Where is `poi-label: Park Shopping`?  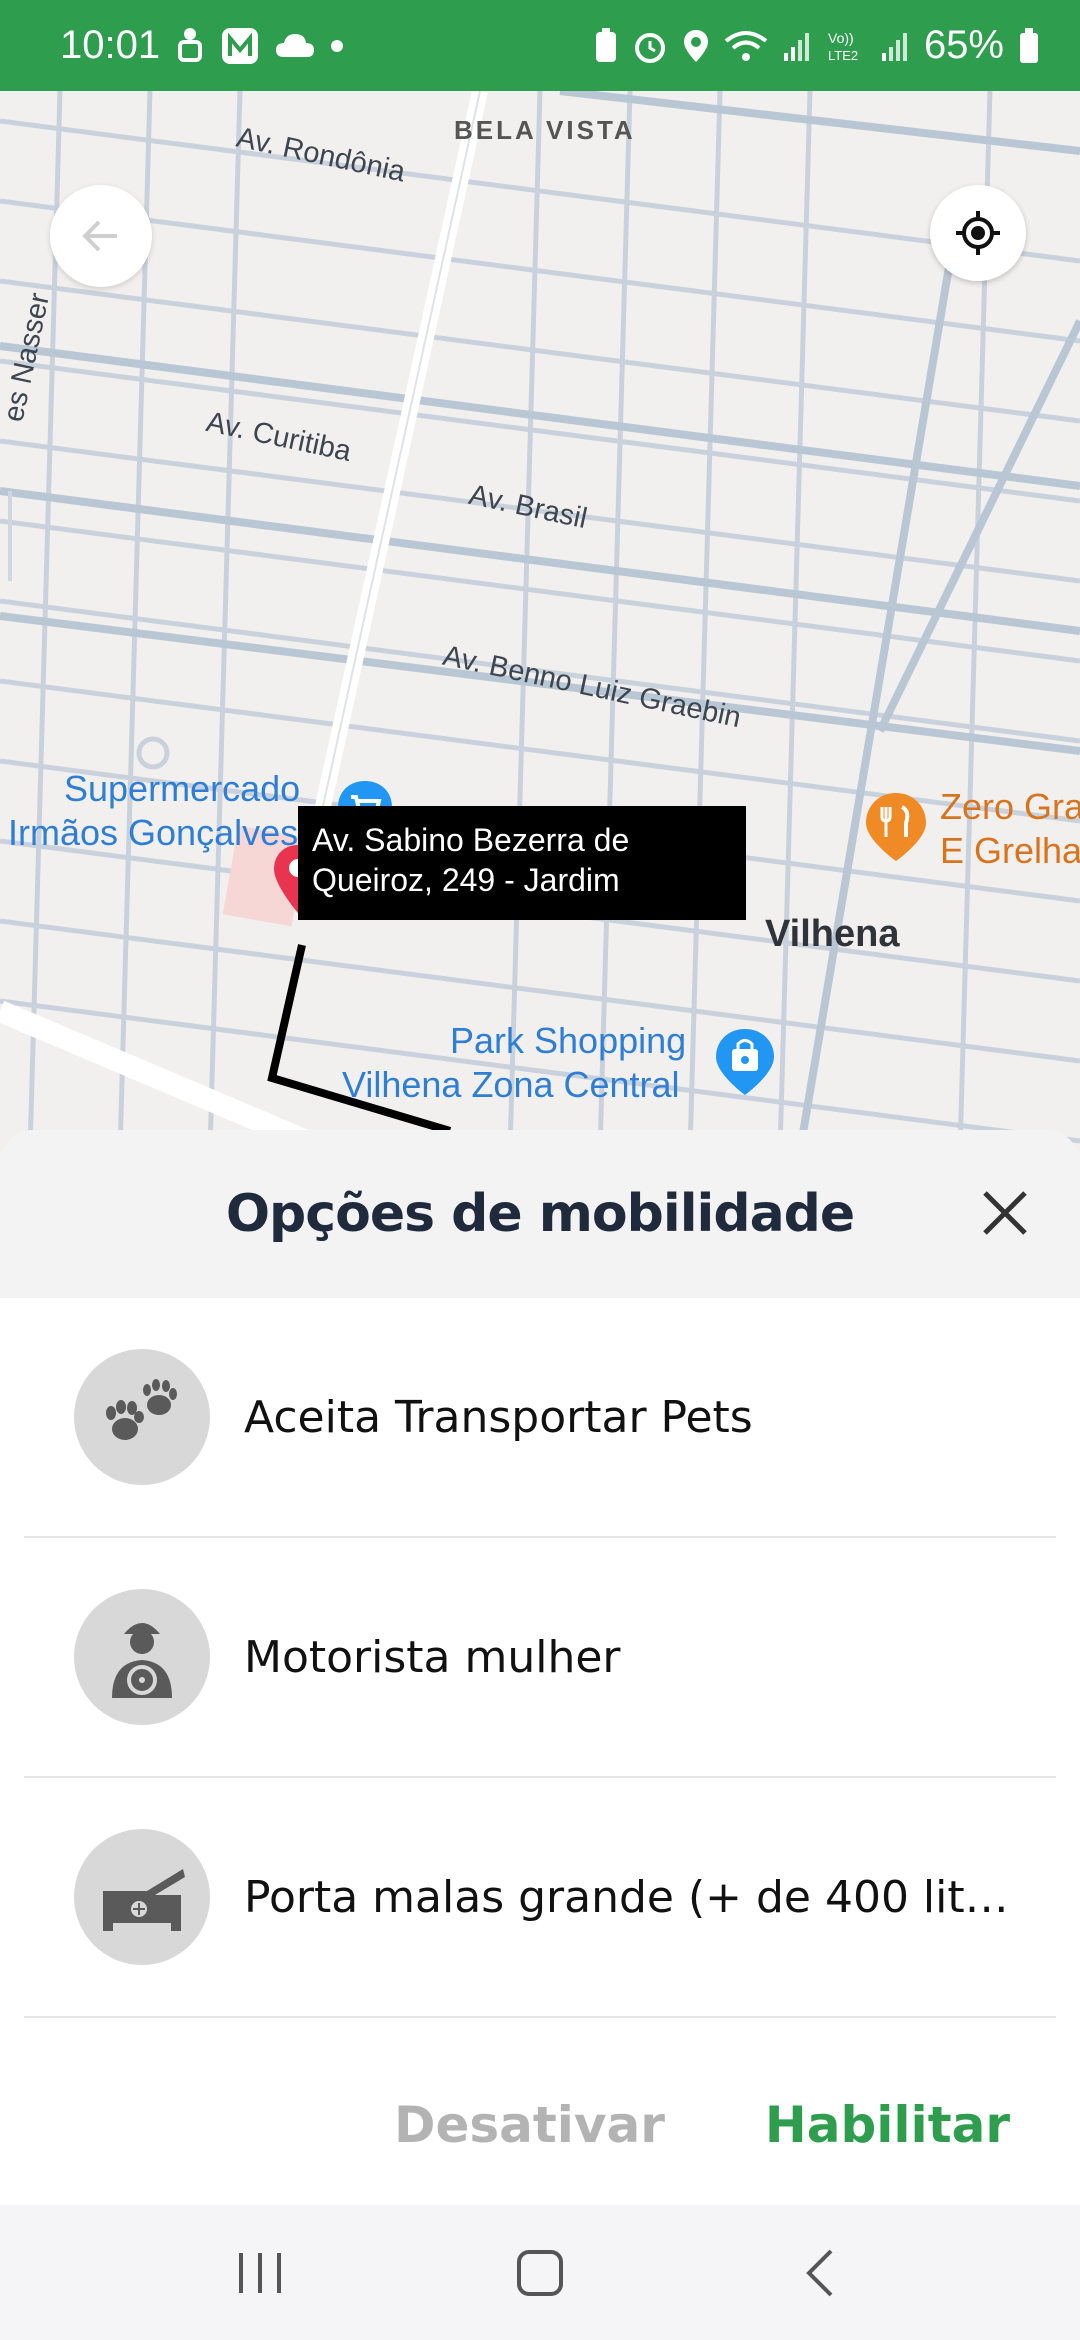 poi-label: Park Shopping is located at coordinates (568, 1041).